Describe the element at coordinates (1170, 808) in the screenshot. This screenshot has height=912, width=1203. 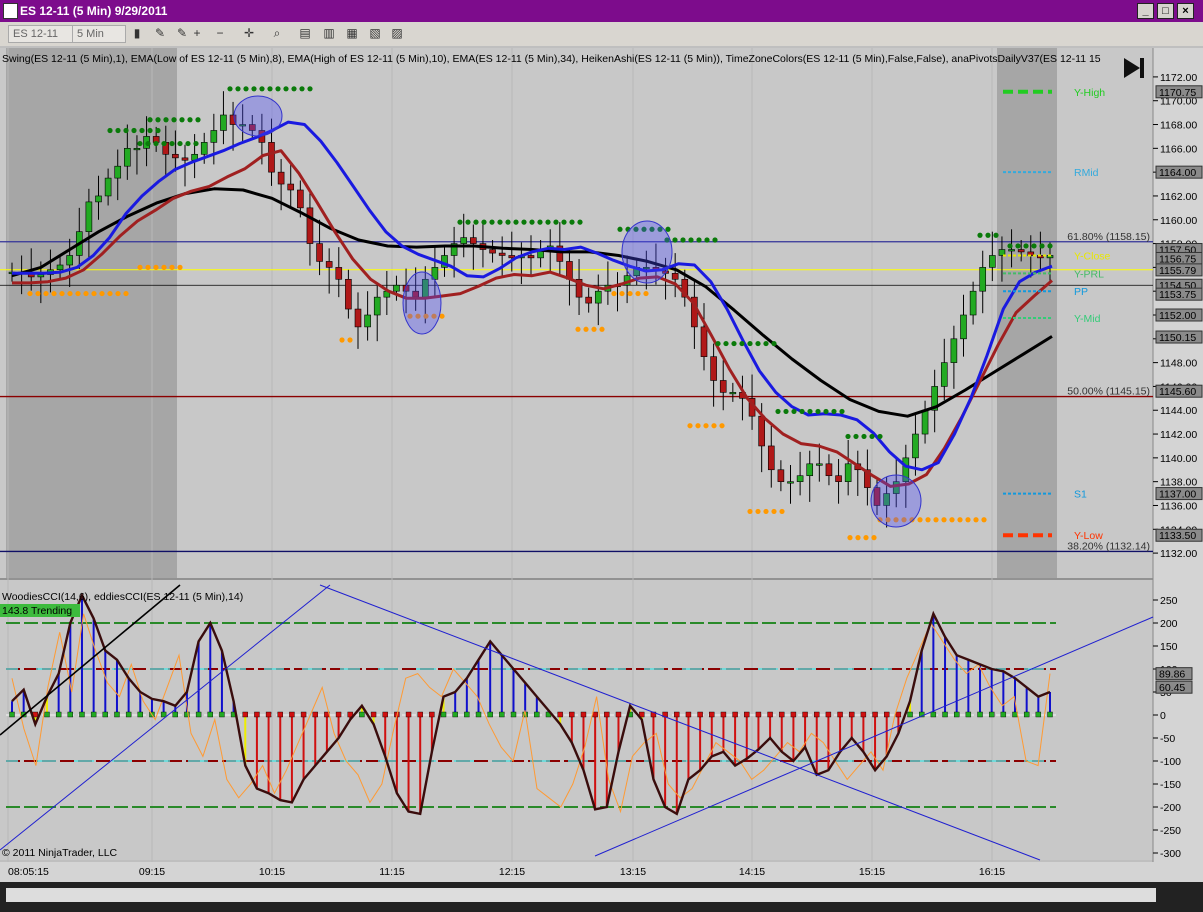
I see `cci-tick-label: -200` at that location.